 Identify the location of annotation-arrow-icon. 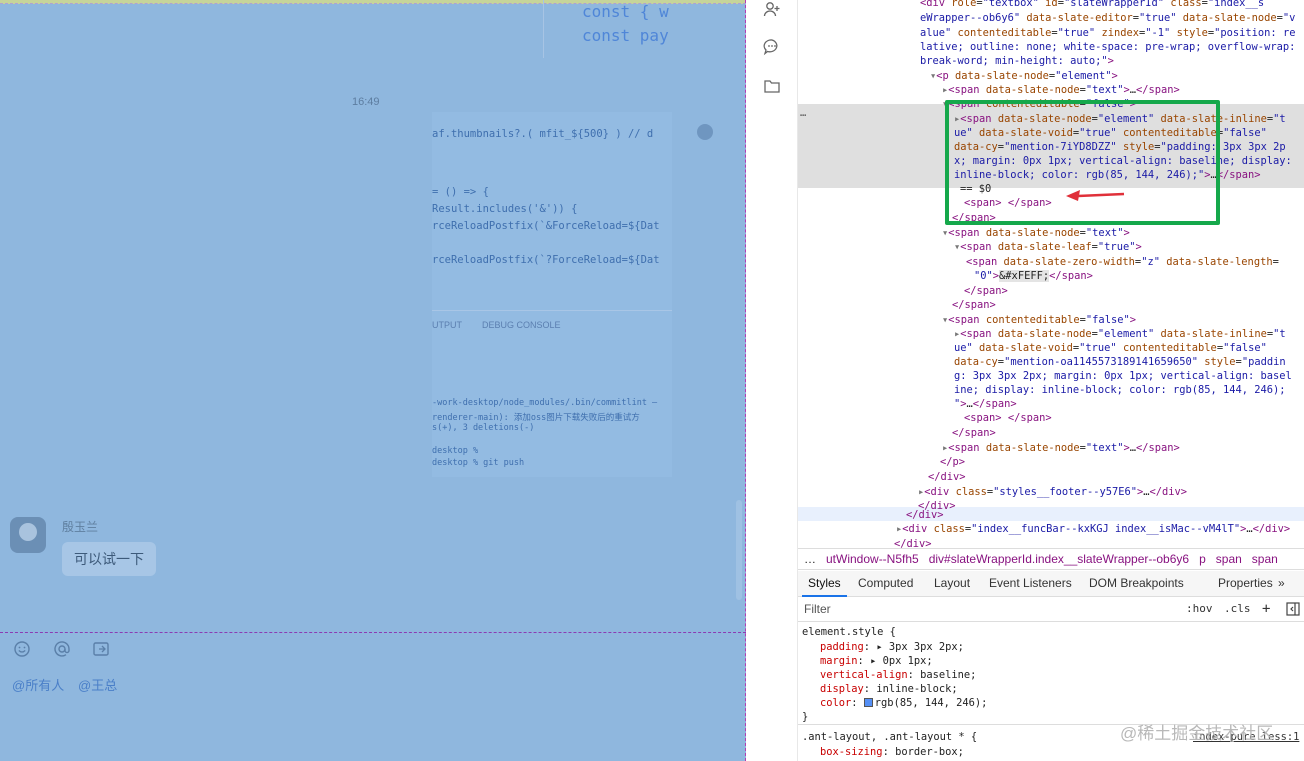
(1095, 195).